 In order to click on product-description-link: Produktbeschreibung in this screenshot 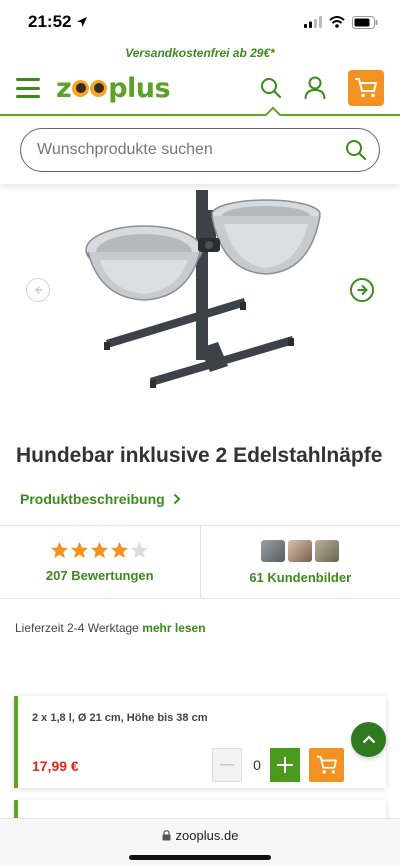, I will do `click(200, 488)`.